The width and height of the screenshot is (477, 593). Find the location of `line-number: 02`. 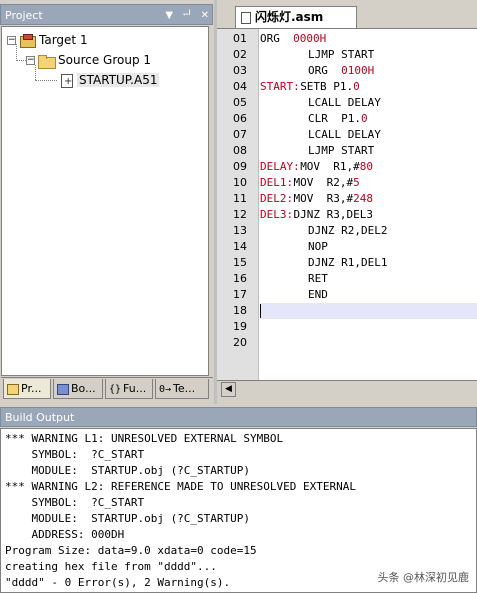

line-number: 02 is located at coordinates (240, 54).